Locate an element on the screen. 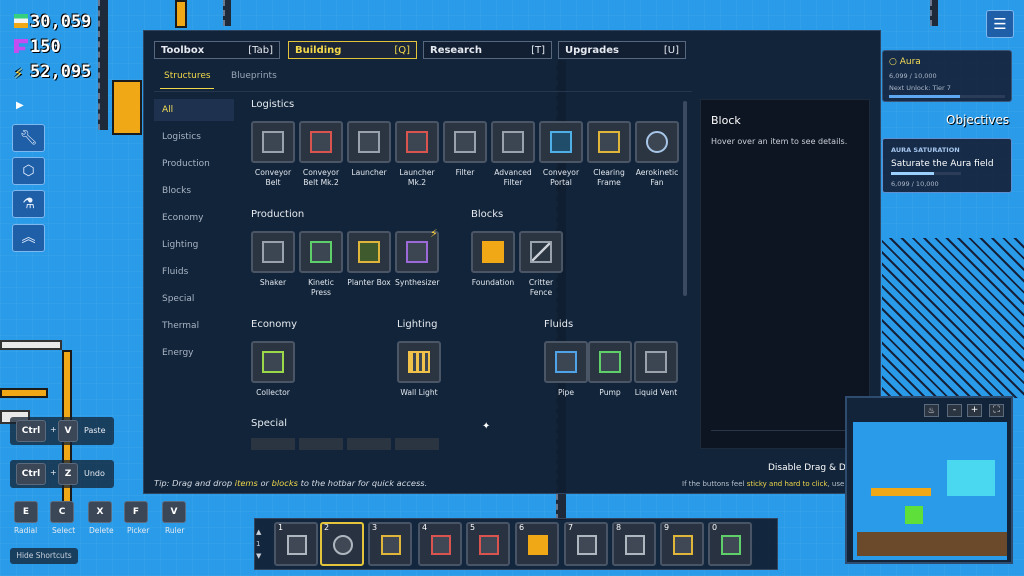 Image resolution: width=1024 pixels, height=576 pixels. category-thermal: Thermal is located at coordinates (194, 326).